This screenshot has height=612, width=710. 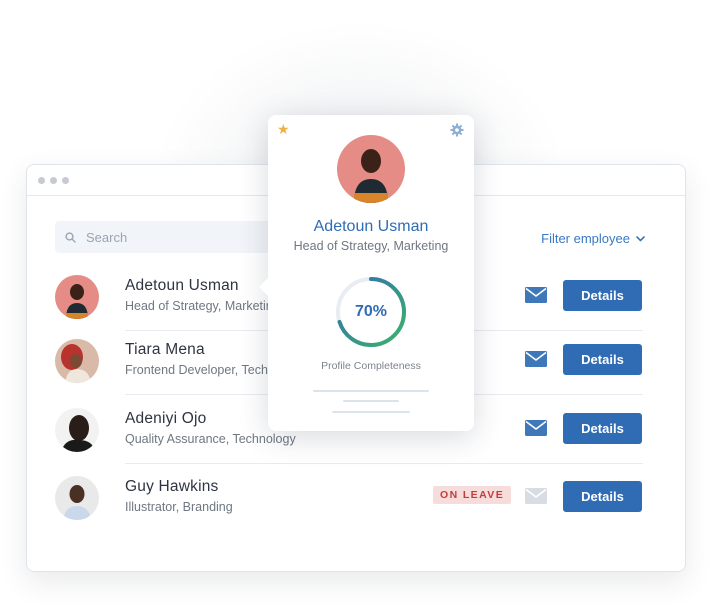 I want to click on filter-employee-dropdown: Filter employee, so click(x=593, y=238).